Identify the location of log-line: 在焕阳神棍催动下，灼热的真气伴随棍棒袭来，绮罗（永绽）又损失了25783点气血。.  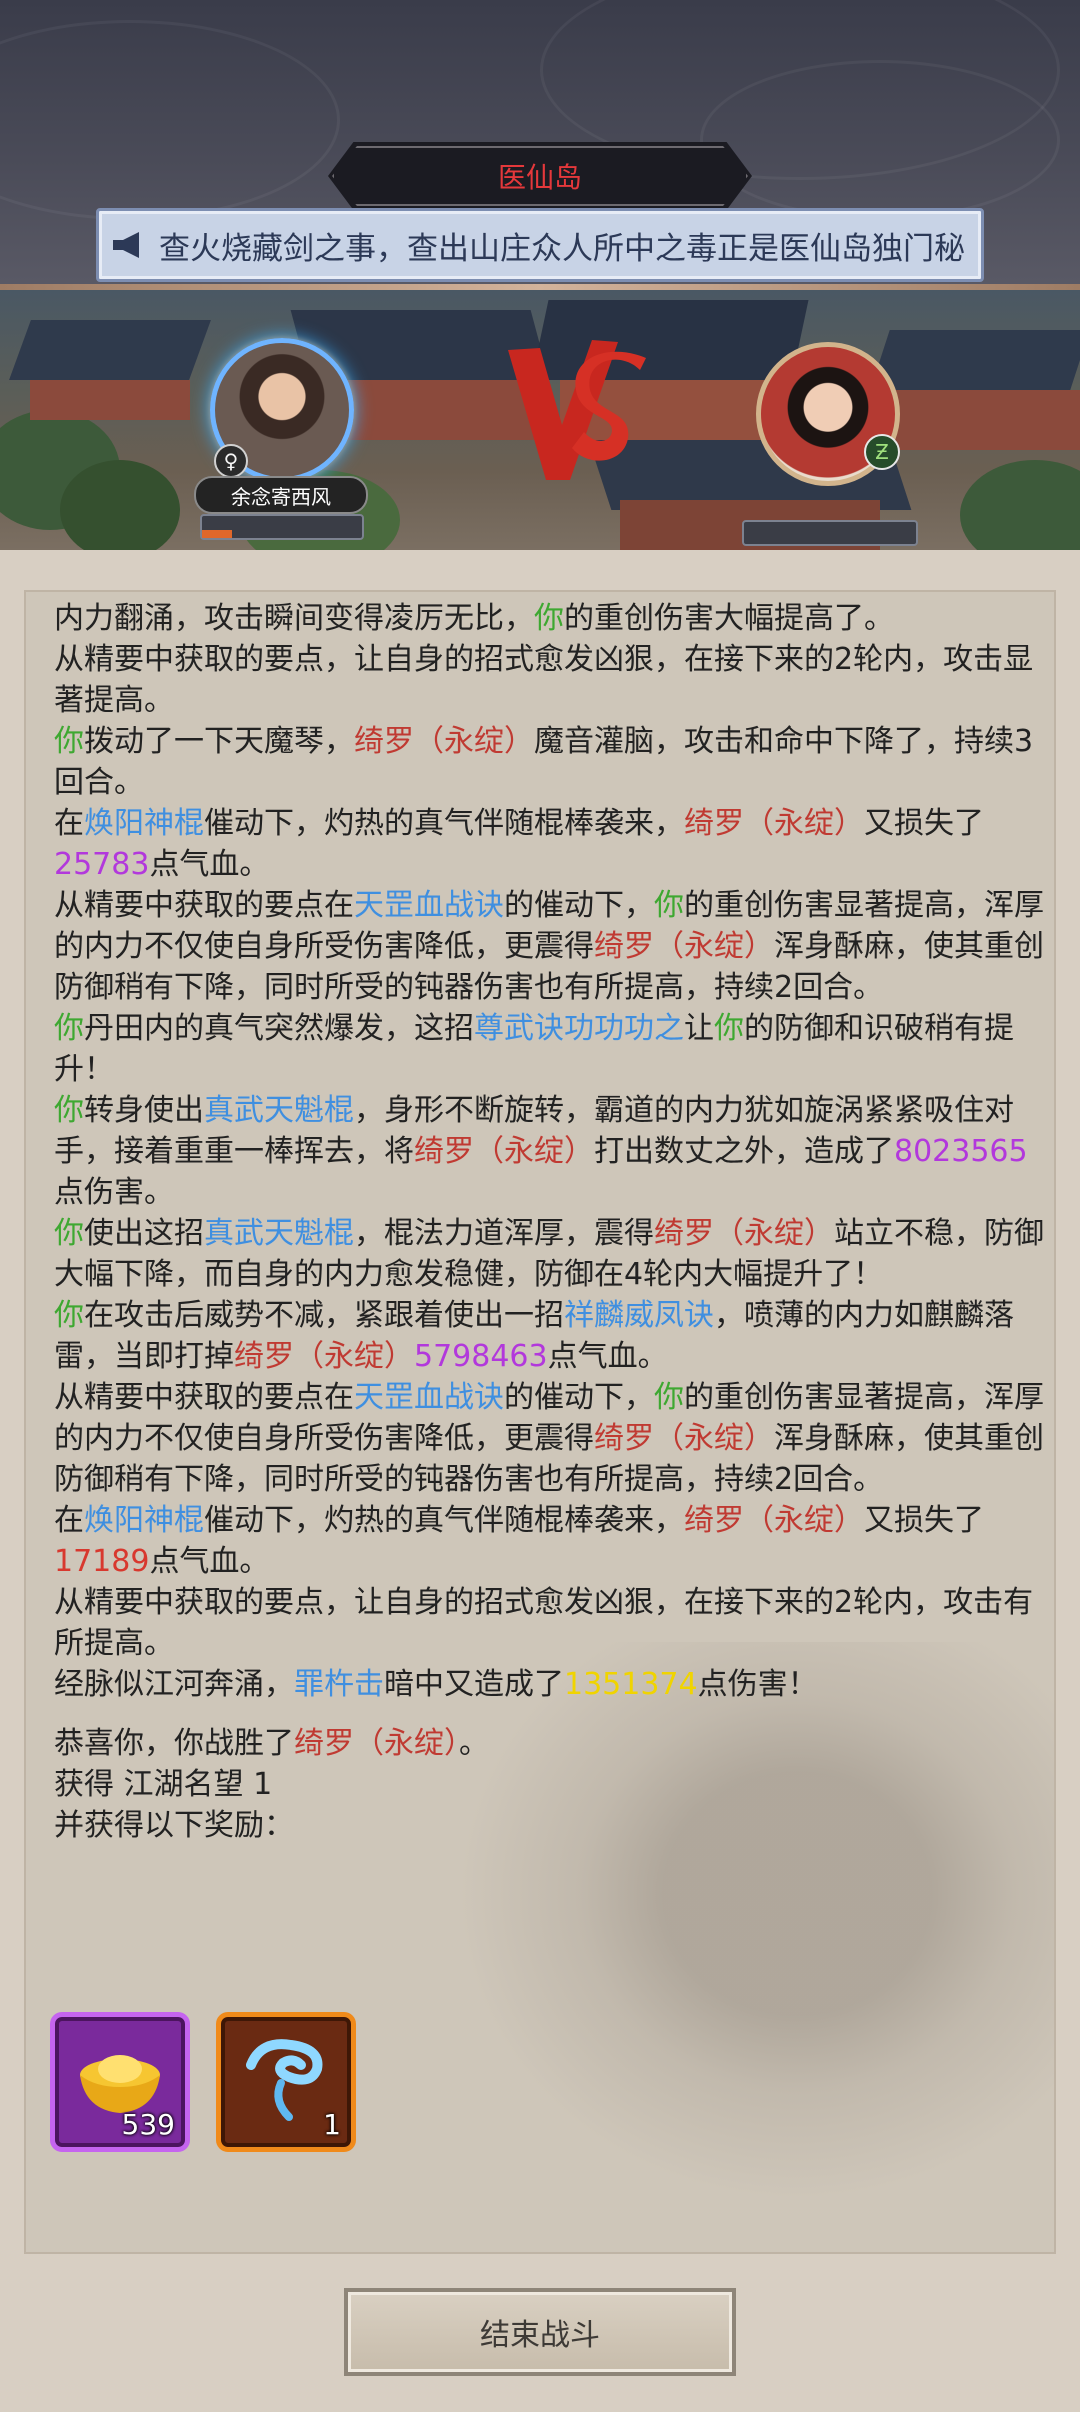
(519, 844).